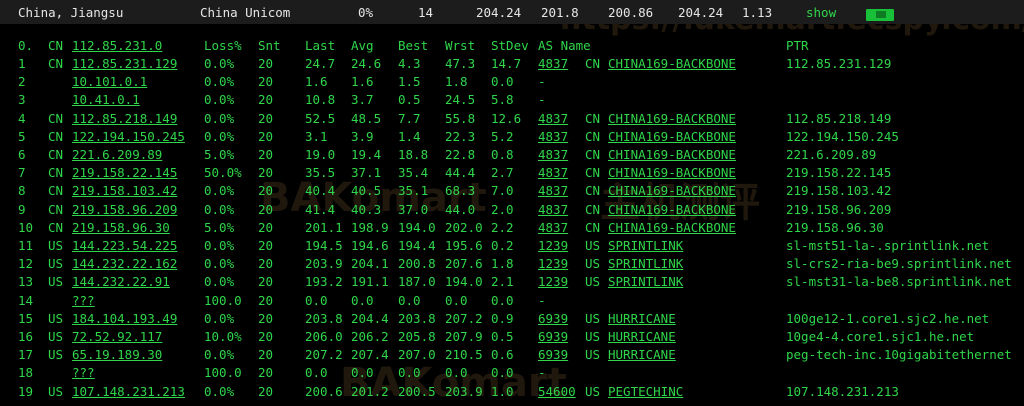 This screenshot has width=1024, height=406. I want to click on cell-stdev: 5.2, so click(502, 136).